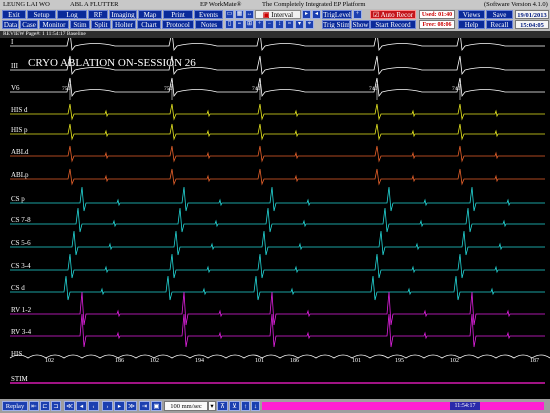 Image resolution: width=550 pixels, height=413 pixels. What do you see at coordinates (123, 14) in the screenshot?
I see `imaging-button: Imaging` at bounding box center [123, 14].